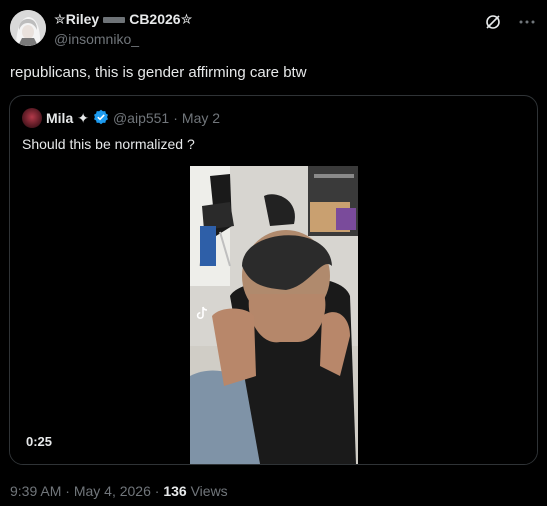  I want to click on quoted-text: Should this be normalized ?, so click(108, 144).